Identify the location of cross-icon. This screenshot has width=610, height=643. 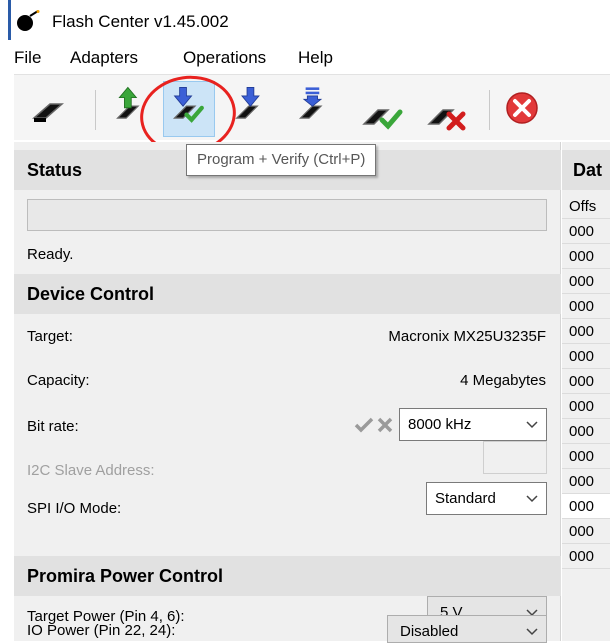
(385, 425).